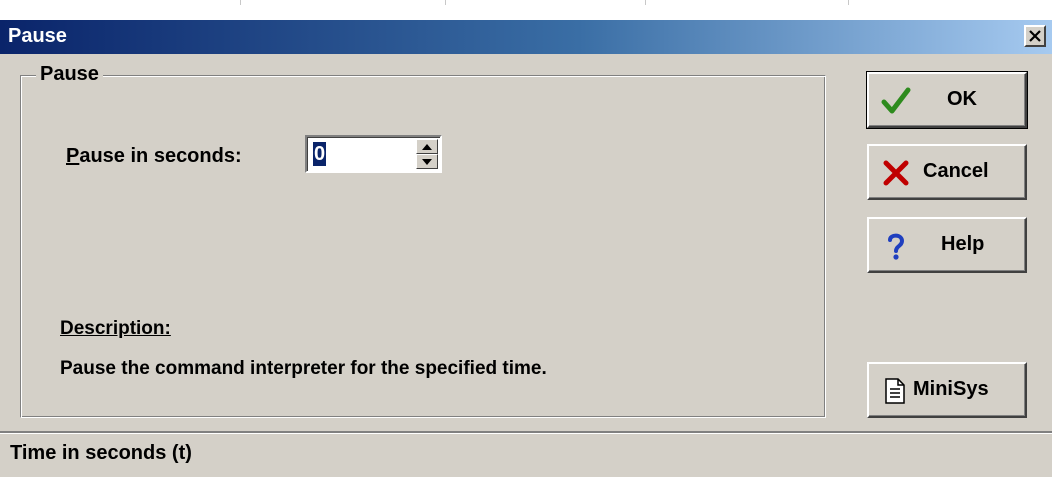 This screenshot has height=477, width=1052. Describe the element at coordinates (37, 36) in the screenshot. I see `window-title: Pause` at that location.